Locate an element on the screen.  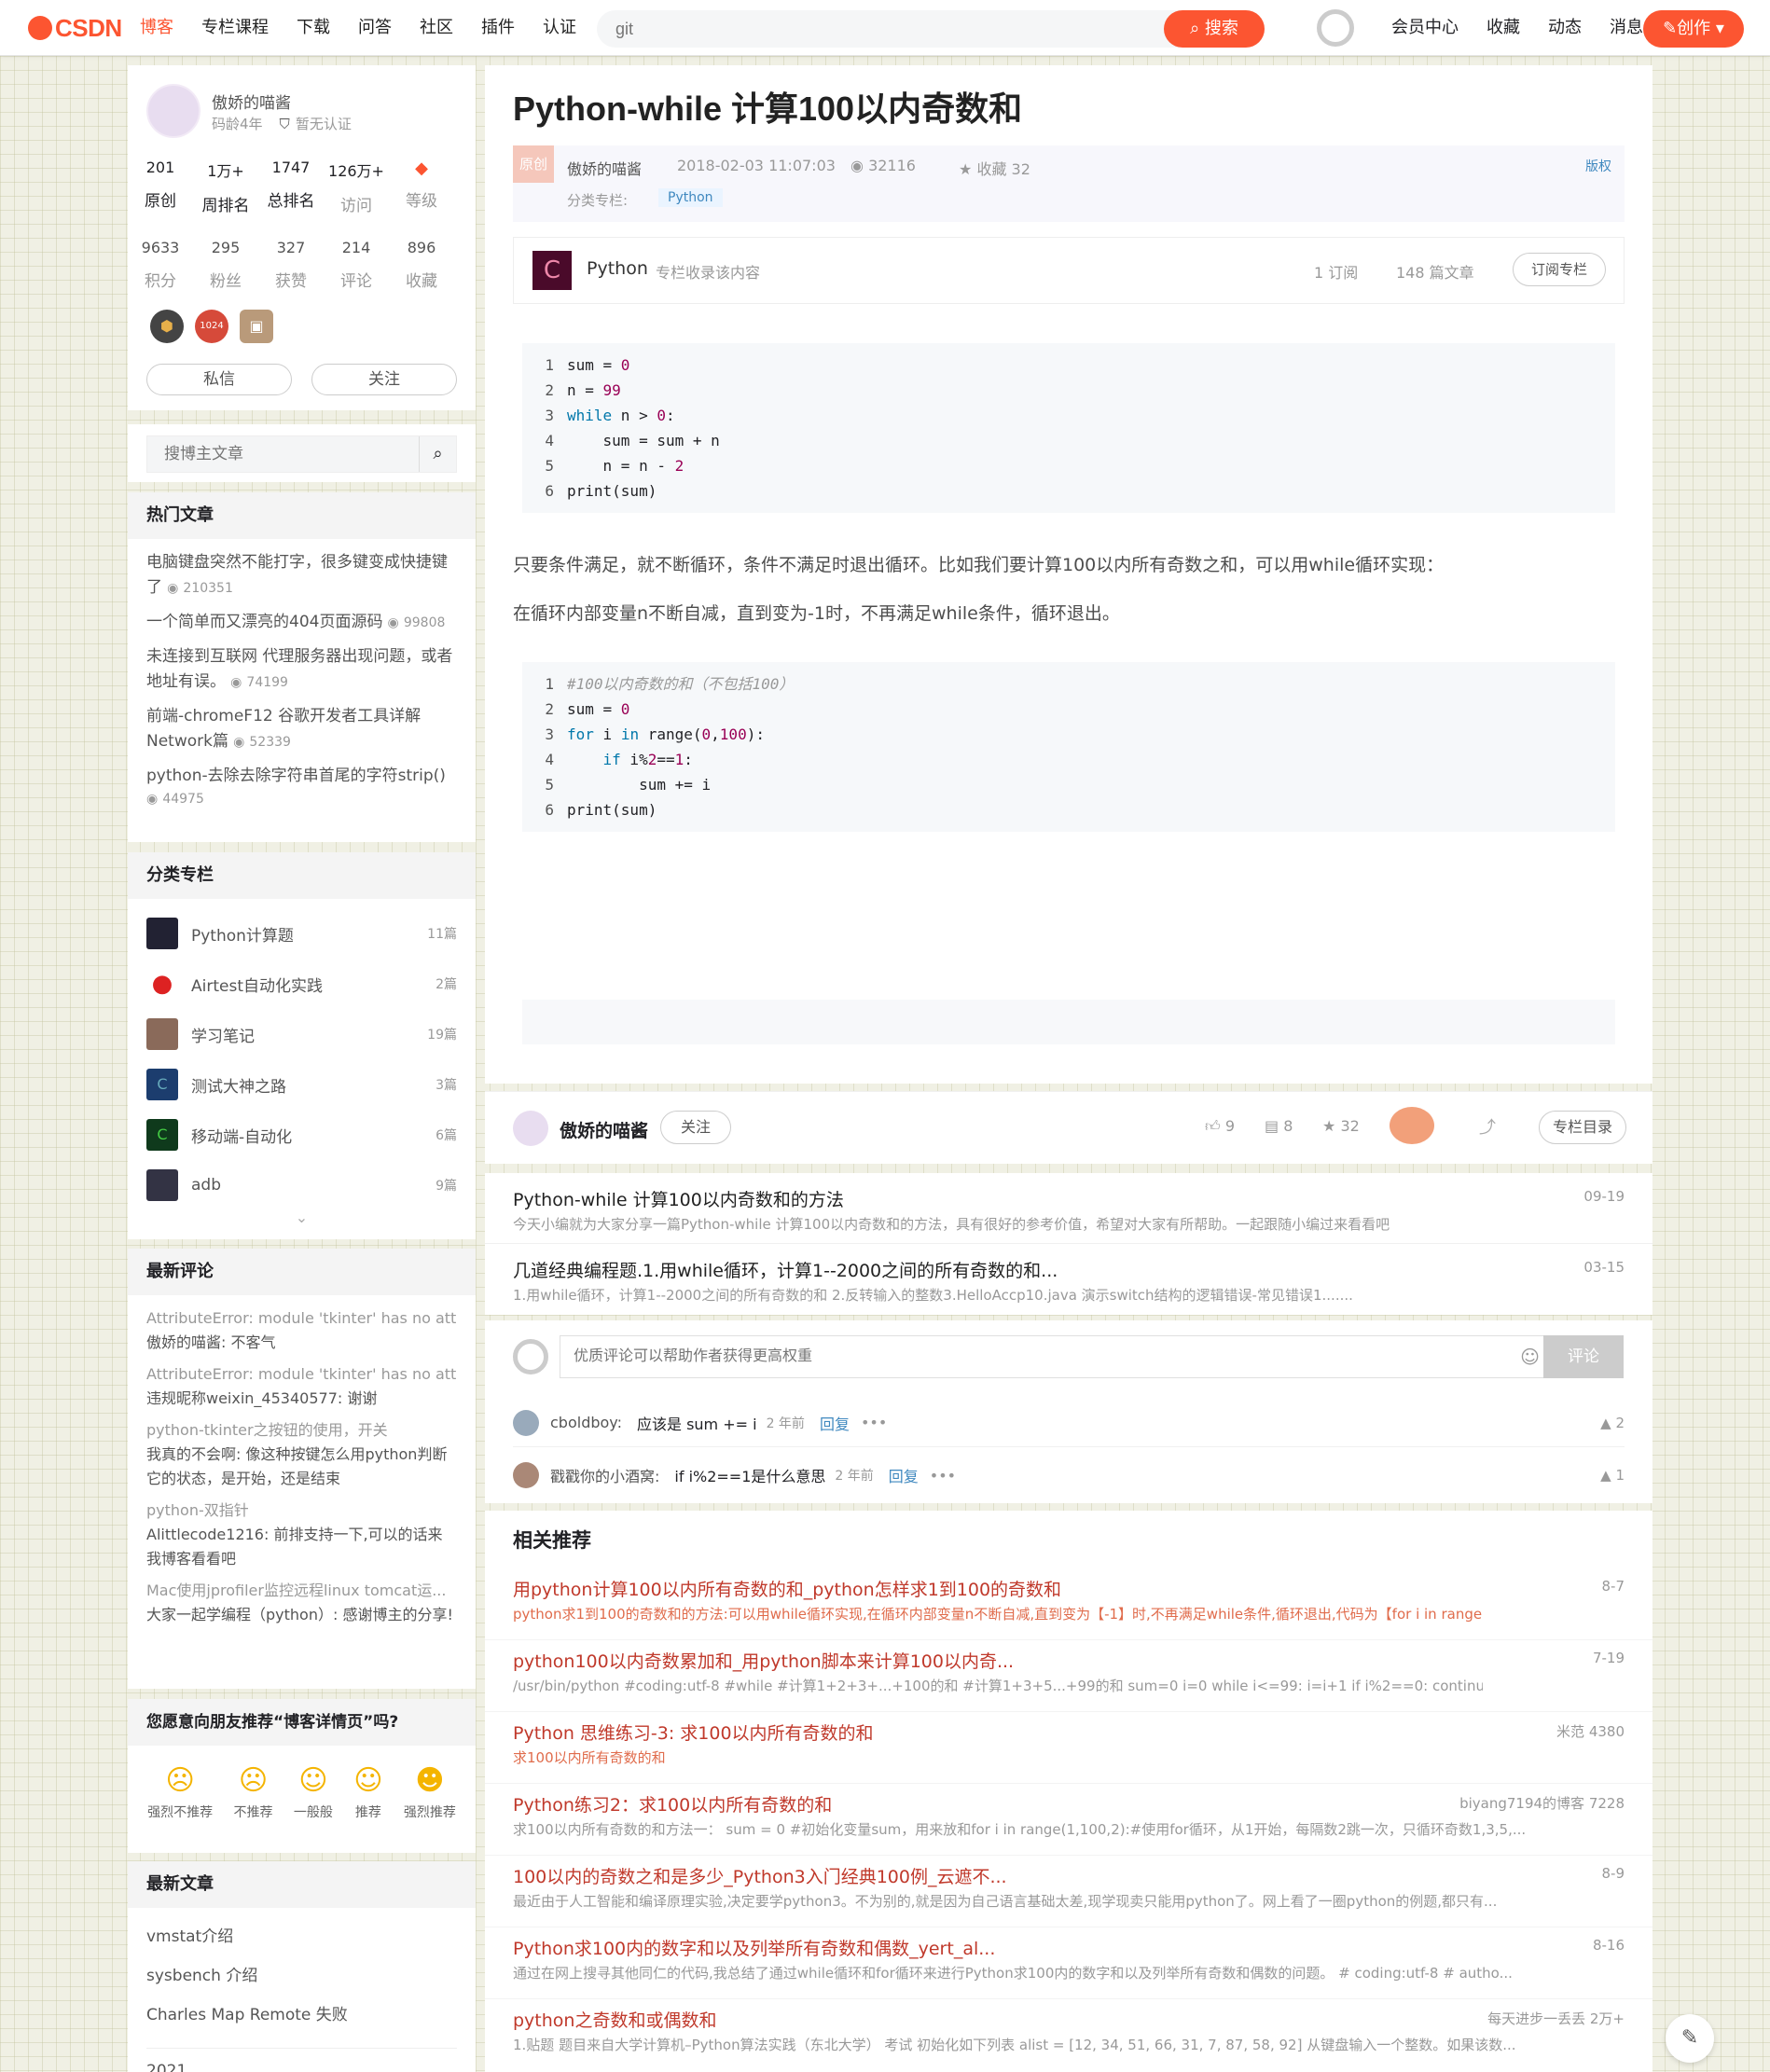
reward-icon is located at coordinates (1412, 1125).